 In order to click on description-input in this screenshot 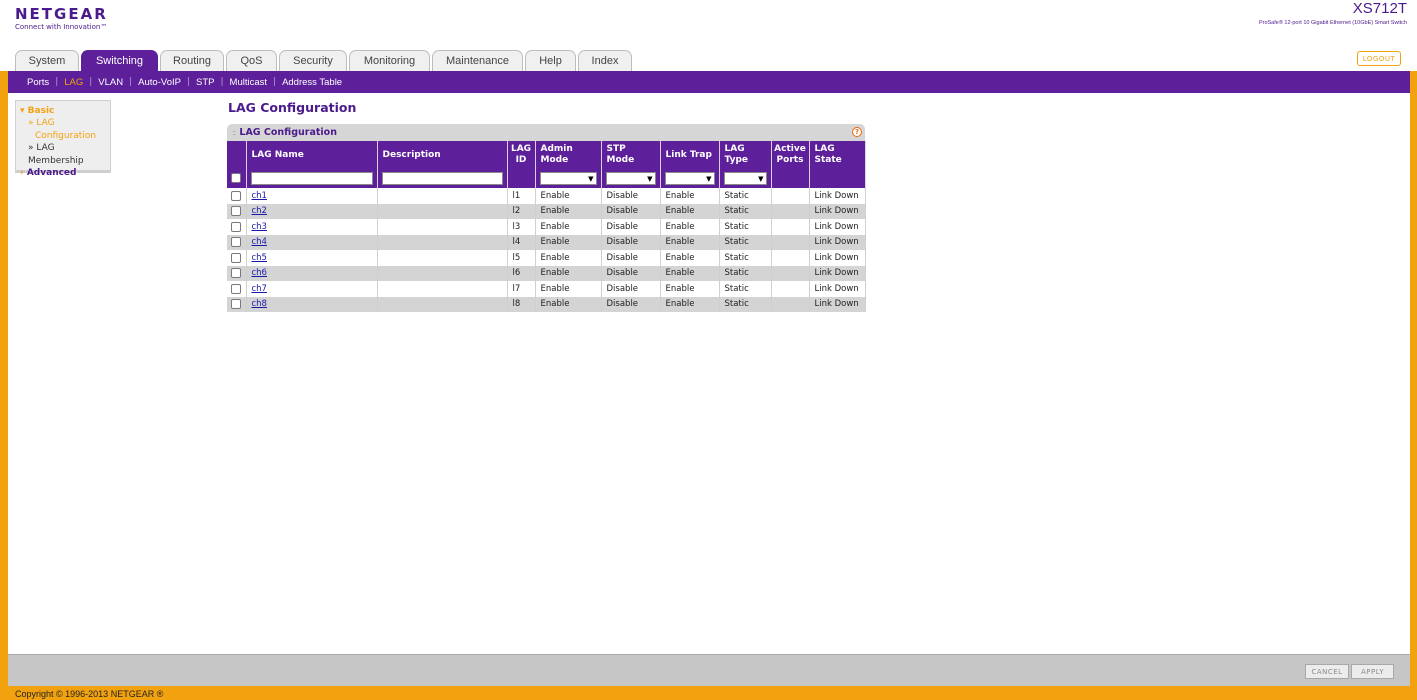, I will do `click(442, 178)`.